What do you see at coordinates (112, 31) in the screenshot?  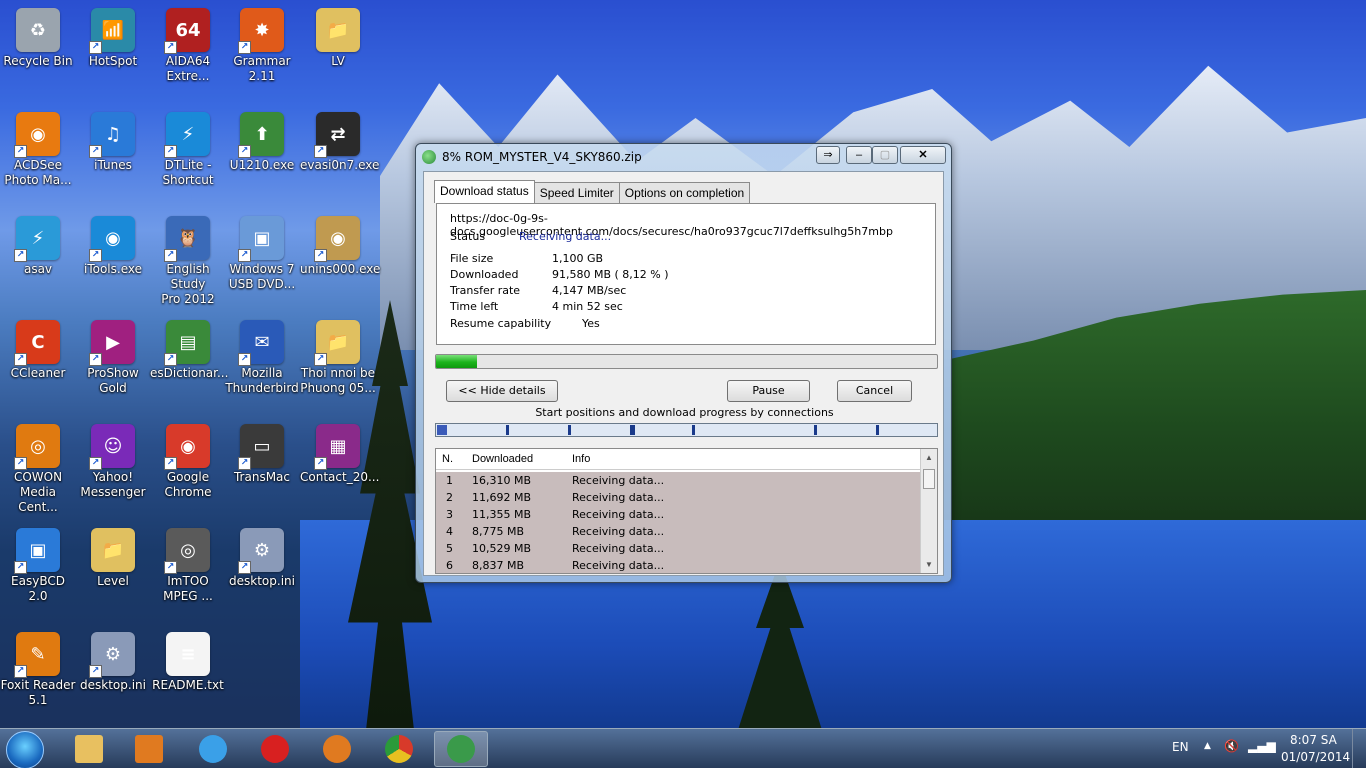 I see `desktop-icon-image: 📶 ↗` at bounding box center [112, 31].